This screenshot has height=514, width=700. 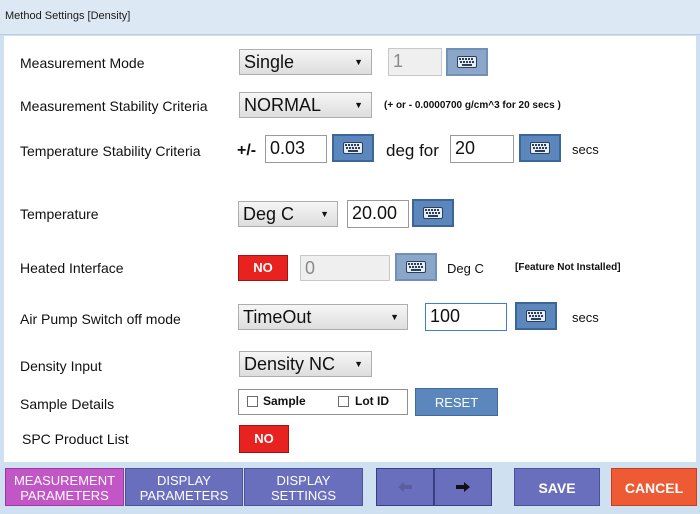 I want to click on previous-button, so click(x=405, y=487).